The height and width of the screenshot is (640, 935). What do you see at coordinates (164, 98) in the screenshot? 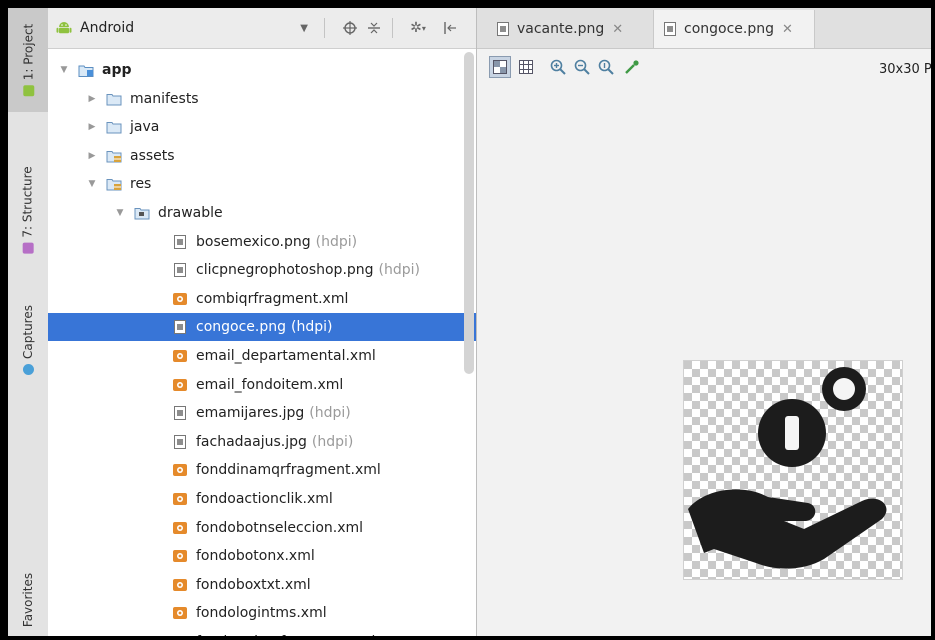
I see `tree-item-label: manifests` at bounding box center [164, 98].